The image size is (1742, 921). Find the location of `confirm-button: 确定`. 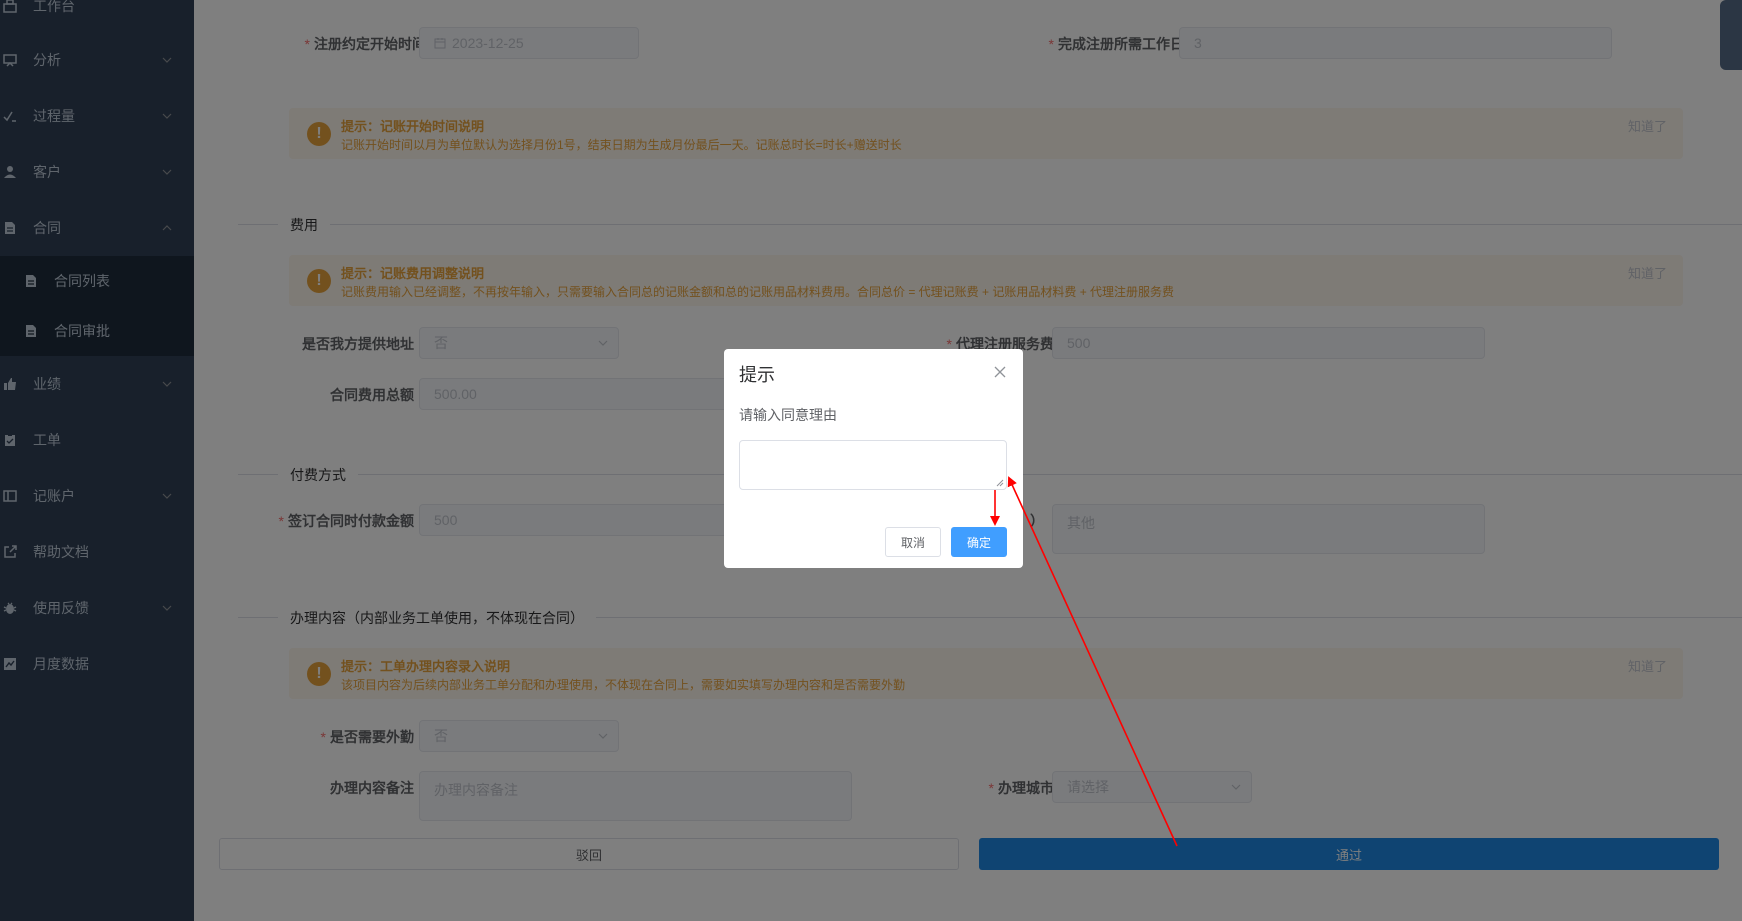

confirm-button: 确定 is located at coordinates (979, 542).